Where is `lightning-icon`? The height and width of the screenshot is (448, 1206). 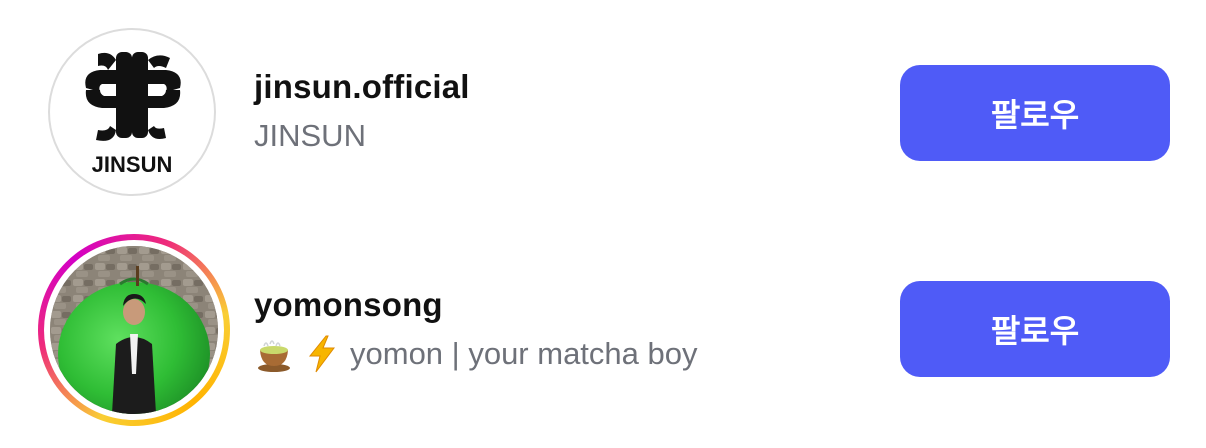
lightning-icon is located at coordinates (321, 354).